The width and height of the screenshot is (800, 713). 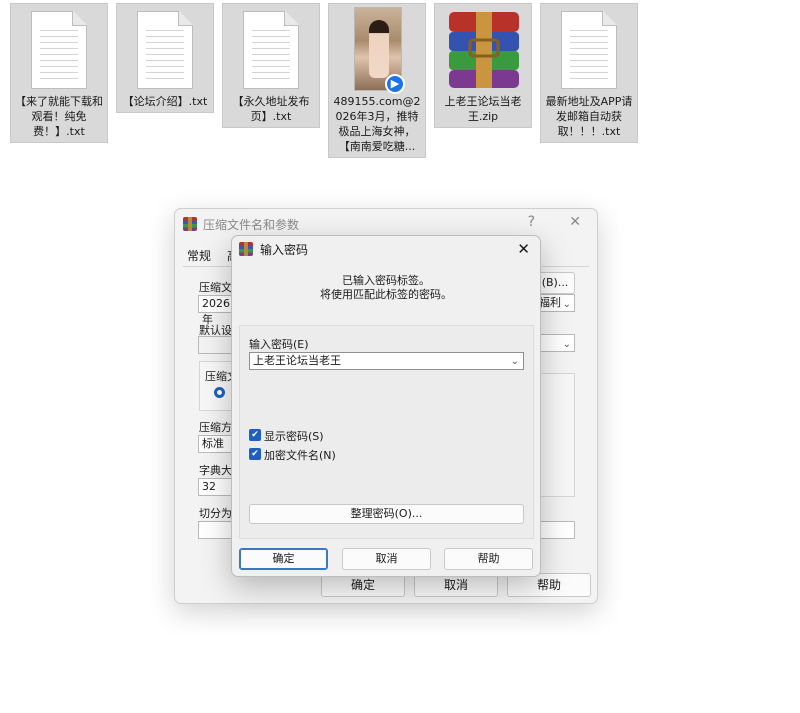 What do you see at coordinates (550, 302) in the screenshot?
I see `update-mode-value: 福利` at bounding box center [550, 302].